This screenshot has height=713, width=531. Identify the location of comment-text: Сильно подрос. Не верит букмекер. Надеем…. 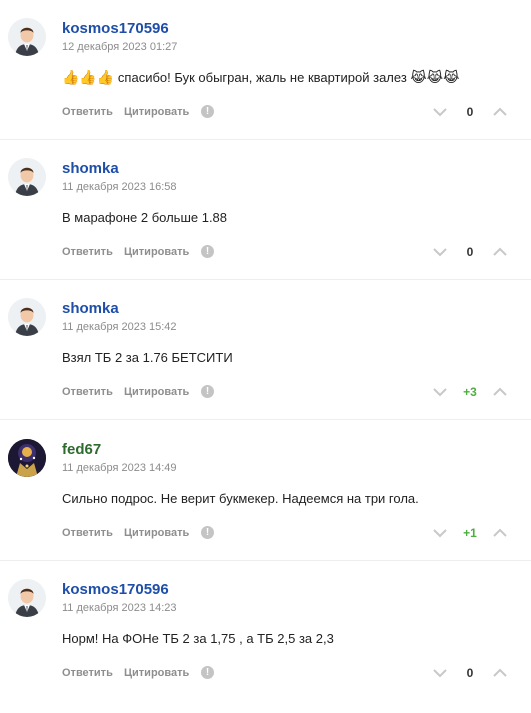
(240, 499).